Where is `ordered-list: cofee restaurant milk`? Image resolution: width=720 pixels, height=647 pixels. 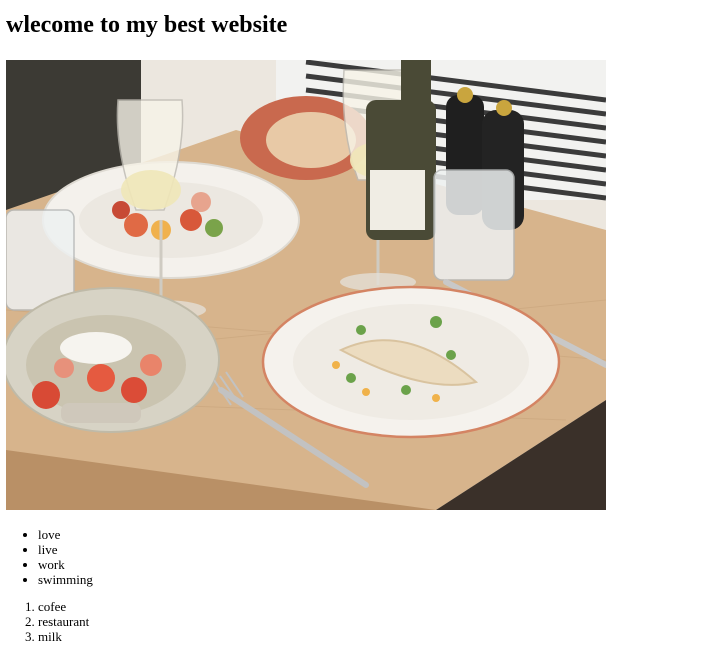
ordered-list: cofee restaurant milk is located at coordinates (47, 621).